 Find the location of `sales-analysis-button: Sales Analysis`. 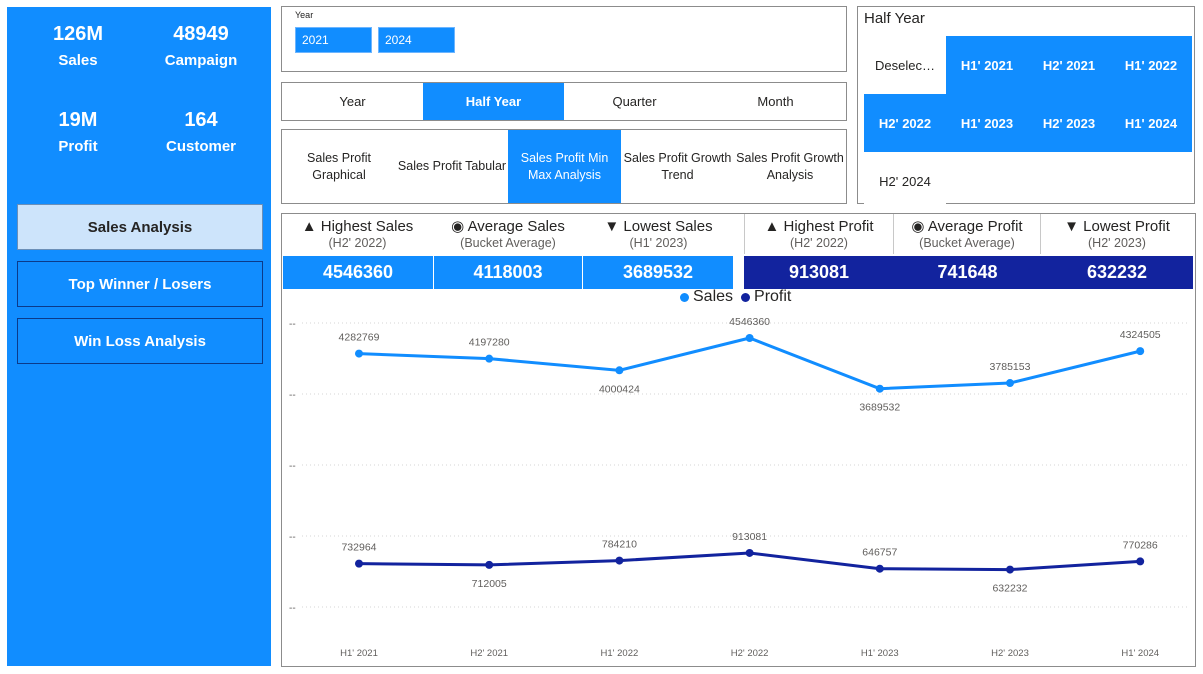

sales-analysis-button: Sales Analysis is located at coordinates (140, 227).